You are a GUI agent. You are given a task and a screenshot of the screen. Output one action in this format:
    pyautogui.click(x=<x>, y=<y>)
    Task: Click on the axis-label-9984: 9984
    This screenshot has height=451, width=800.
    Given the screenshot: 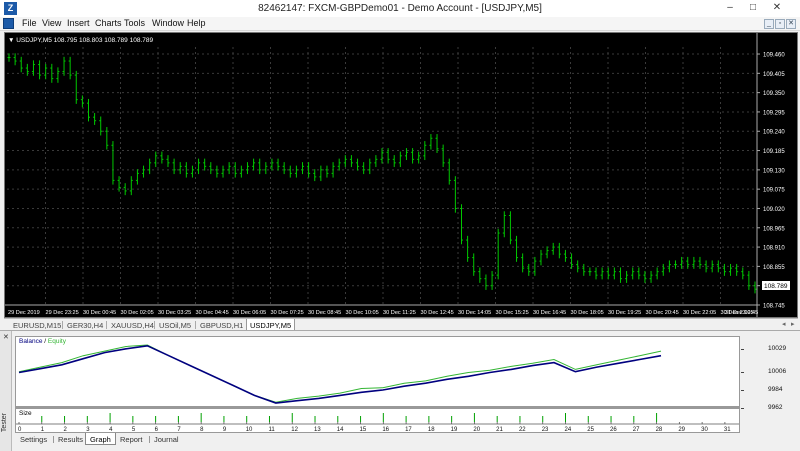 What is the action you would take?
    pyautogui.click(x=775, y=389)
    